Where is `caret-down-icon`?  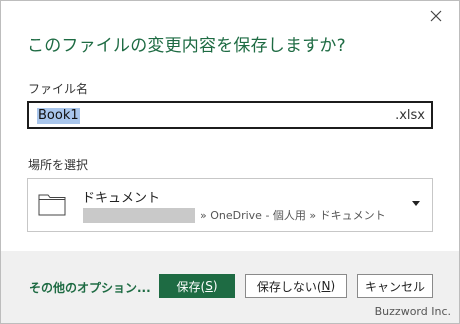 caret-down-icon is located at coordinates (416, 203).